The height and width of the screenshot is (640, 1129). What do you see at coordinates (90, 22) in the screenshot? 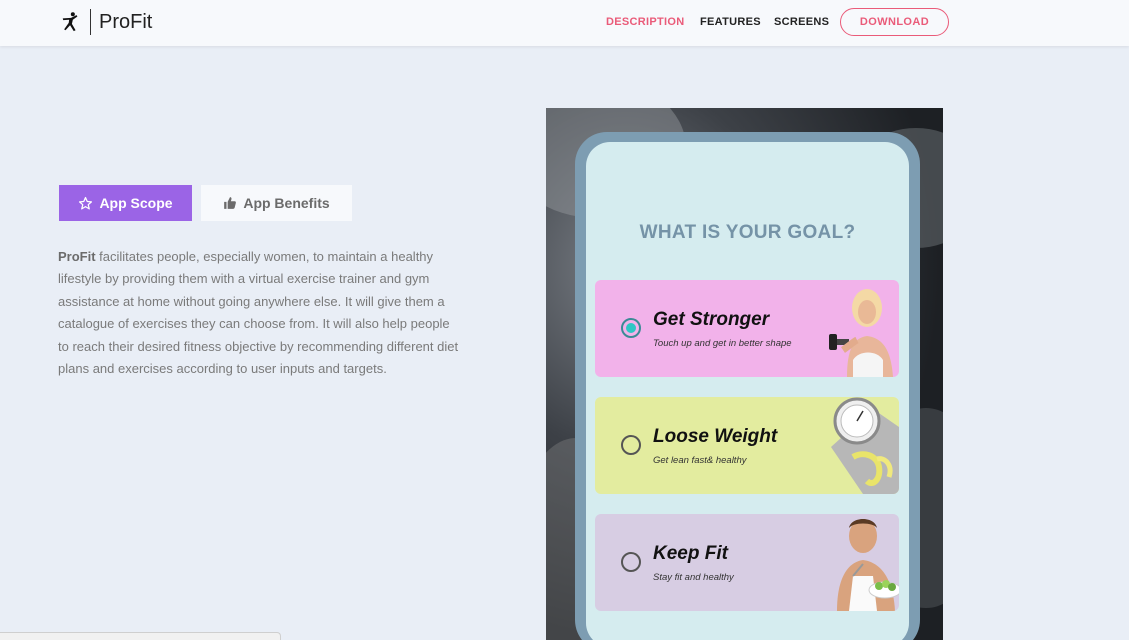
I see `brand-divider` at bounding box center [90, 22].